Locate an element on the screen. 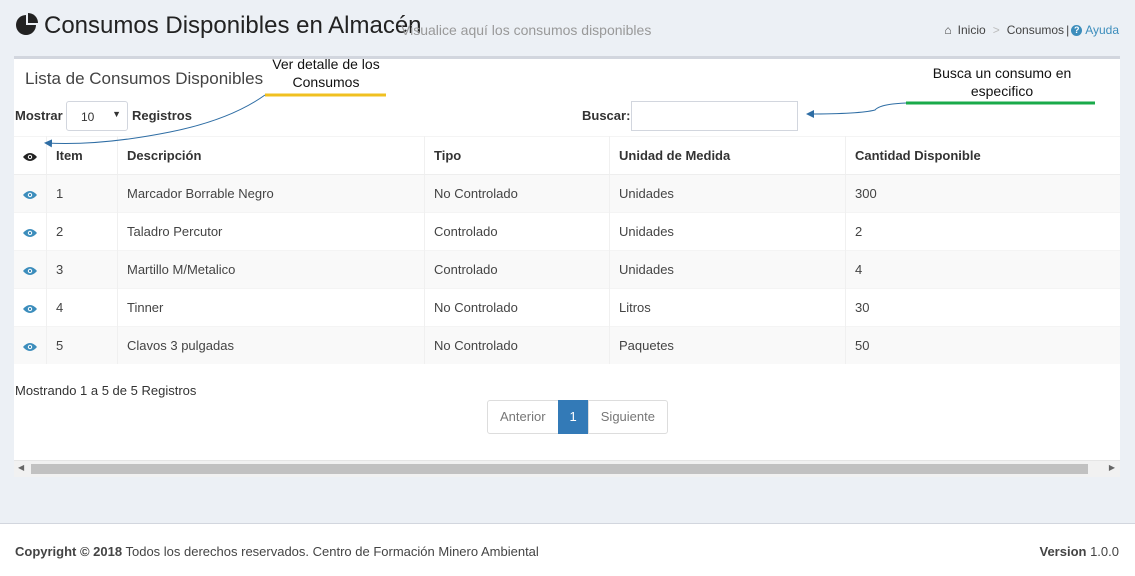  view-column-header is located at coordinates (30, 155).